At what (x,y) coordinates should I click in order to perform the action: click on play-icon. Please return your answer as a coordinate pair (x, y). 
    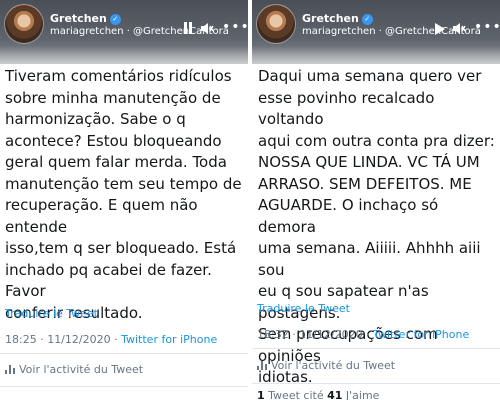
    Looking at the image, I should click on (440, 29).